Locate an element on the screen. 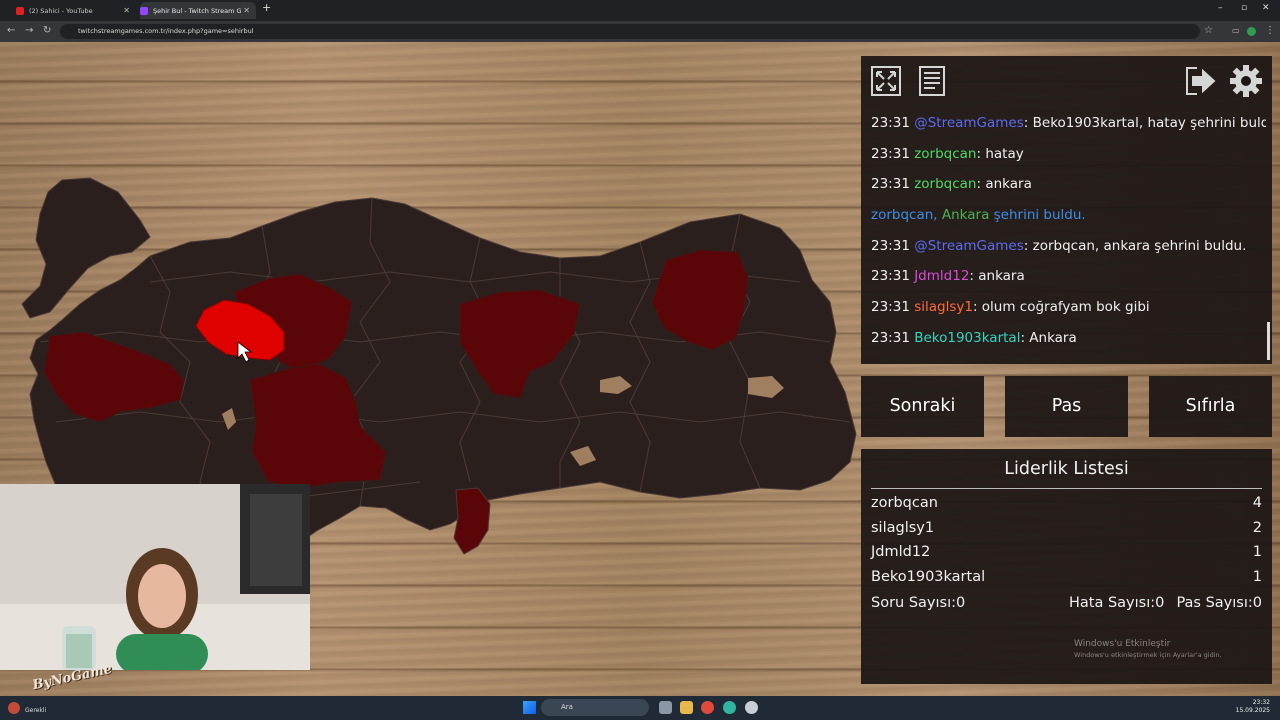  player-name: Jdmld12 is located at coordinates (901, 552).